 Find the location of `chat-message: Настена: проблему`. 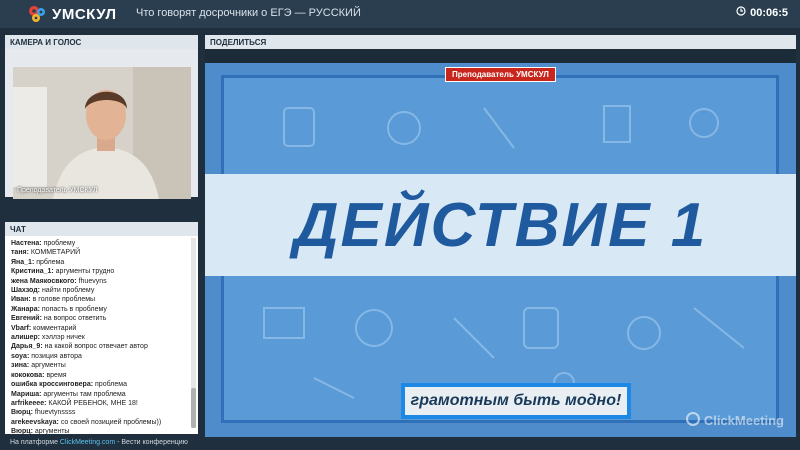

chat-message: Настена: проблему is located at coordinates (100, 243).